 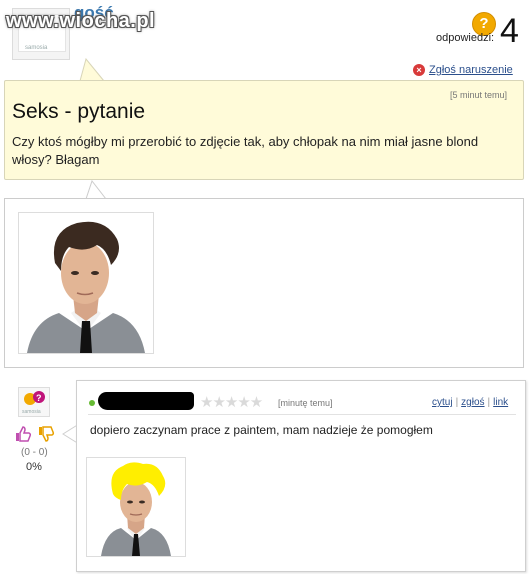 I want to click on rating-stars: ★★★★★, so click(x=231, y=402).